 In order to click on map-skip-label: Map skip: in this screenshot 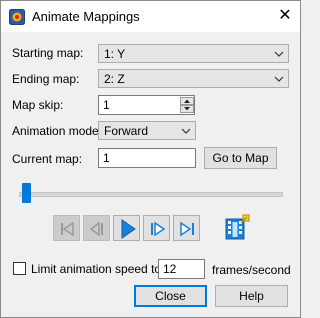, I will do `click(38, 105)`.